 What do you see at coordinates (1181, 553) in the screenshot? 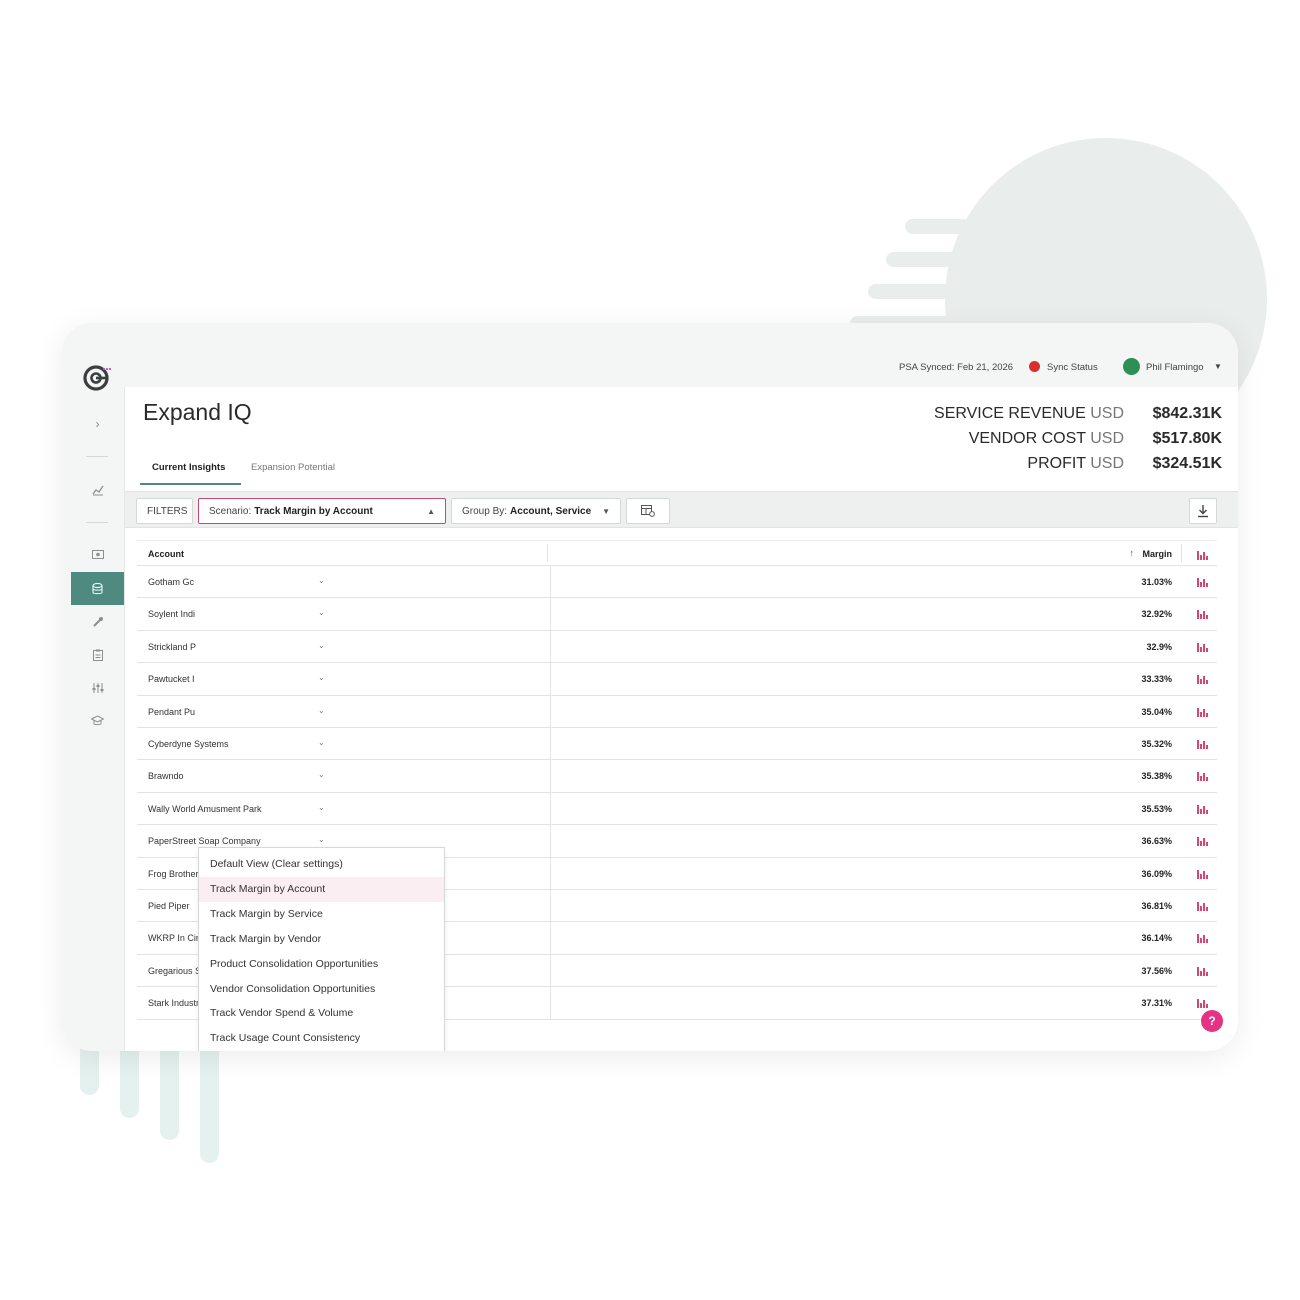
I see `column-divider` at bounding box center [1181, 553].